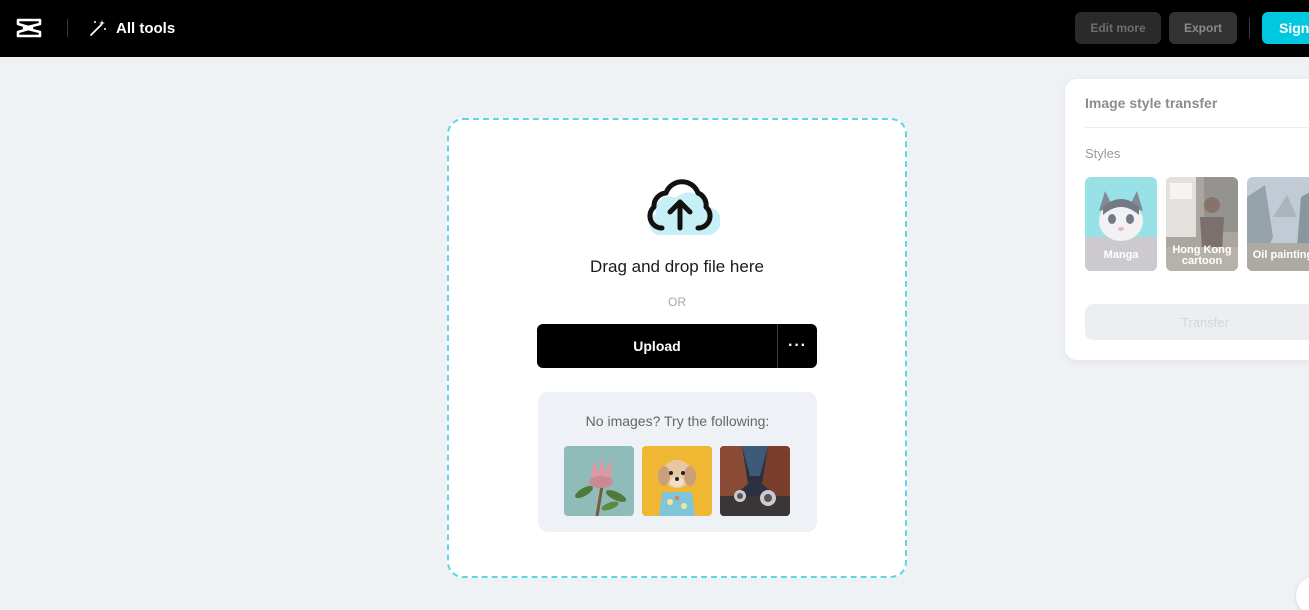 The image size is (1309, 610). I want to click on style-option-manga: Manga, so click(1121, 224).